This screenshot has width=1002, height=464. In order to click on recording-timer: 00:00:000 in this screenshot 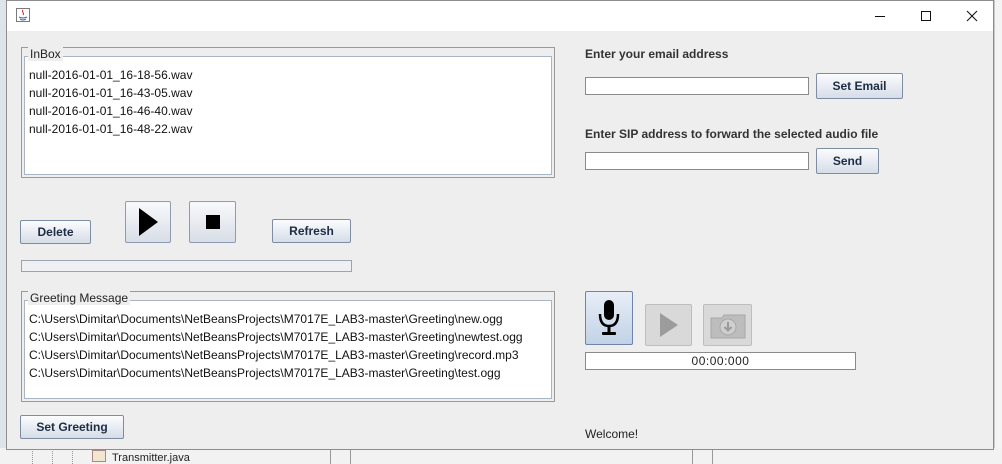, I will do `click(720, 361)`.